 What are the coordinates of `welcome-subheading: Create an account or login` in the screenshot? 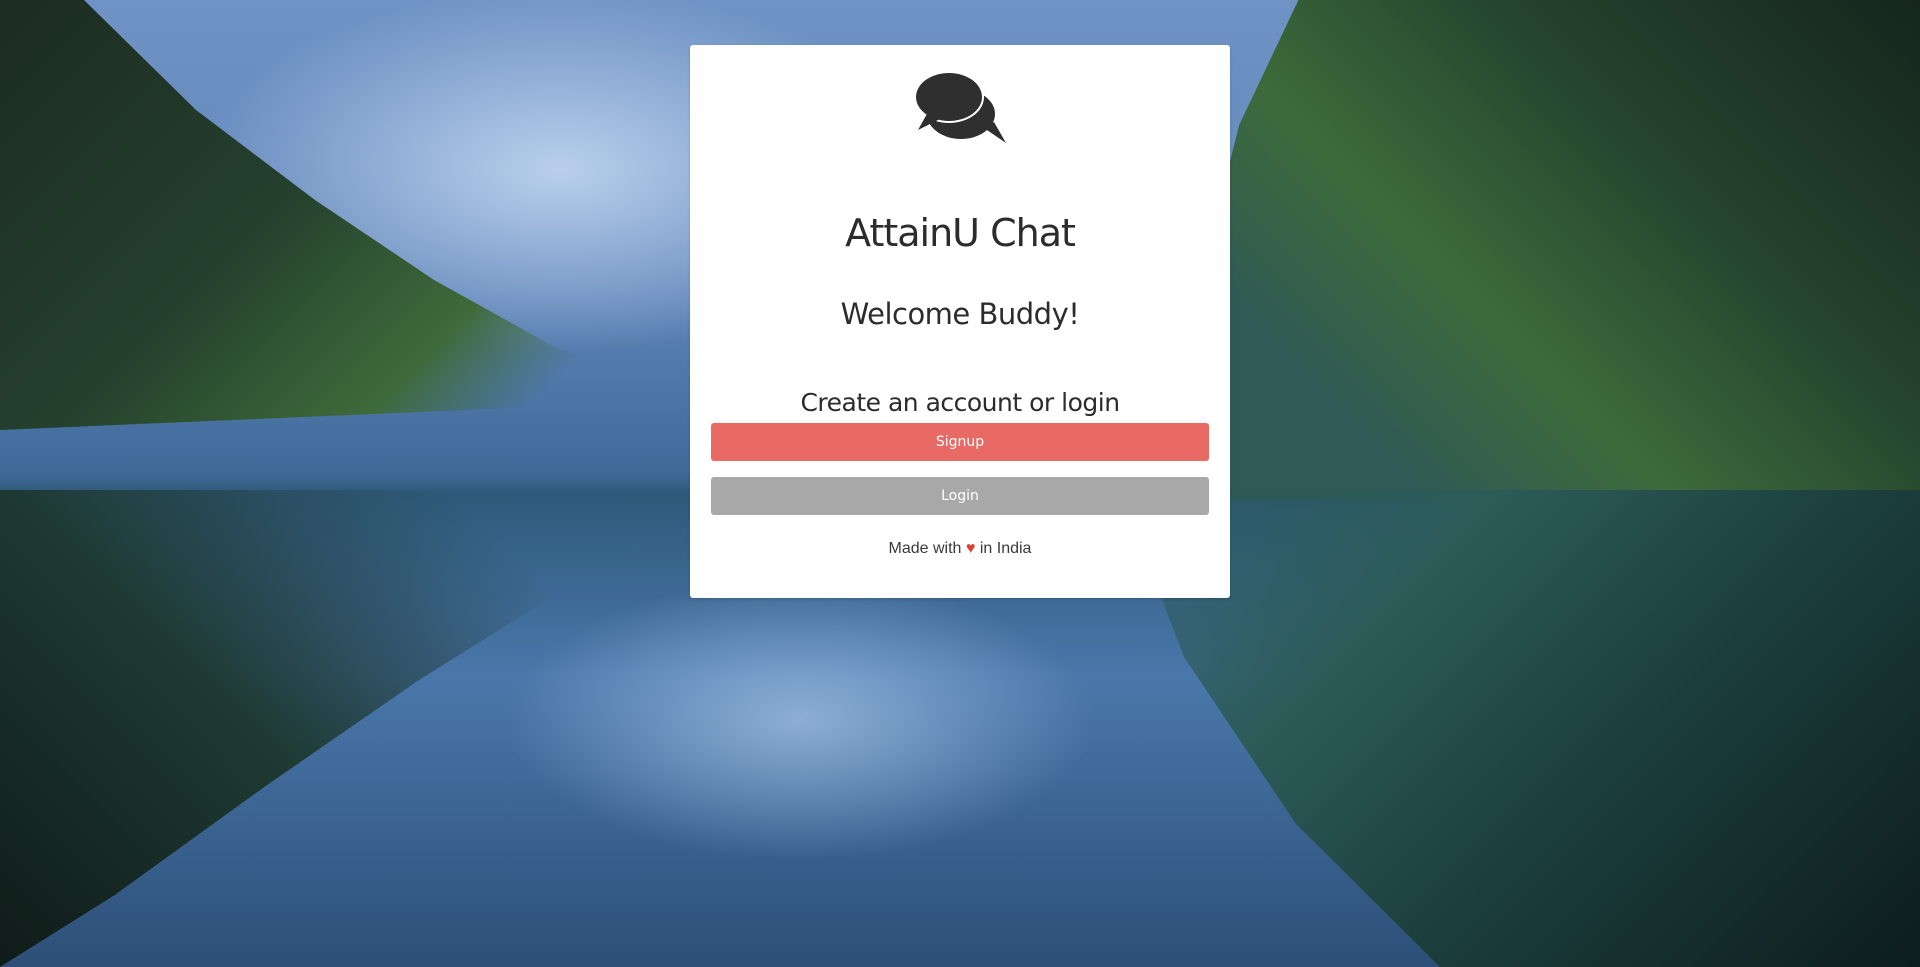 It's located at (960, 402).